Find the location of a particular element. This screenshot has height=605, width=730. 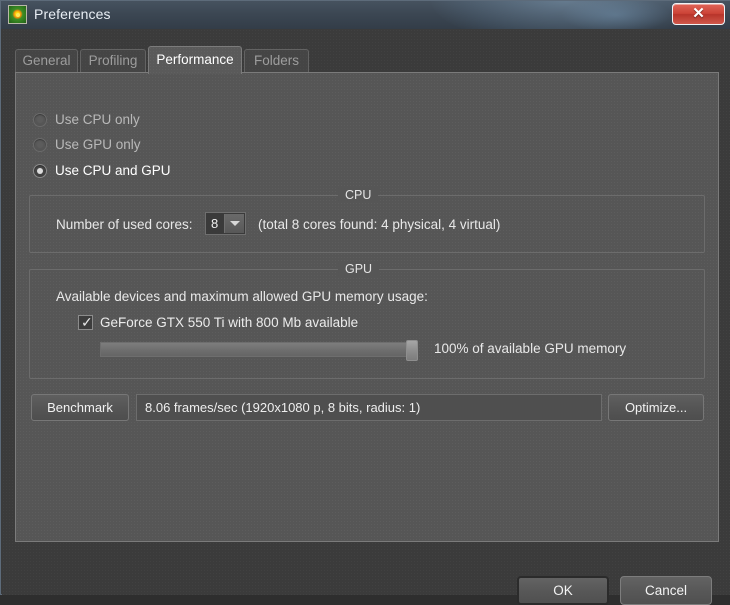

checkbox-checked-icon: ✓ is located at coordinates (85, 322).